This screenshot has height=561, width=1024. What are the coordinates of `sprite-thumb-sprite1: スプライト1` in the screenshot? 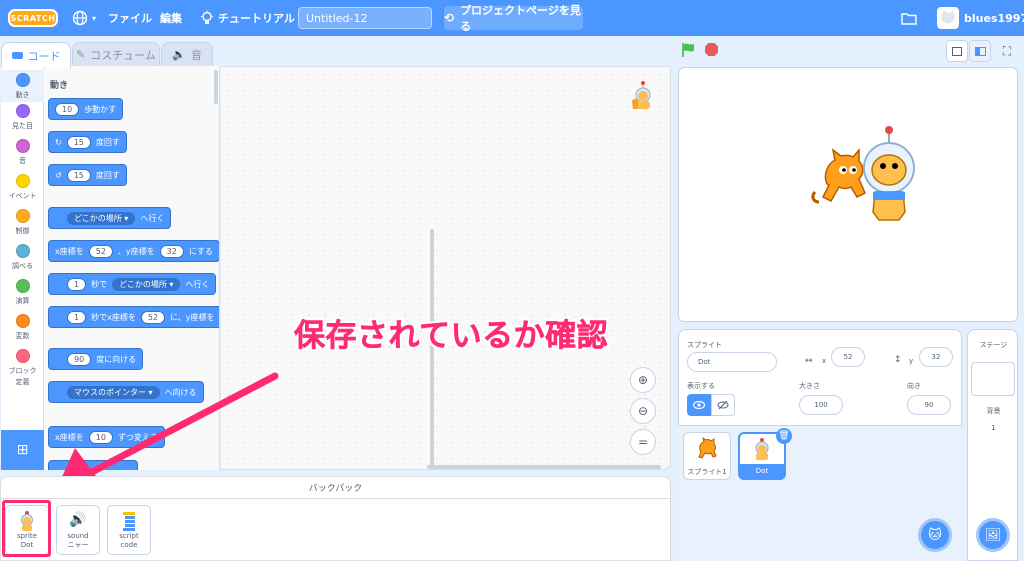 It's located at (707, 456).